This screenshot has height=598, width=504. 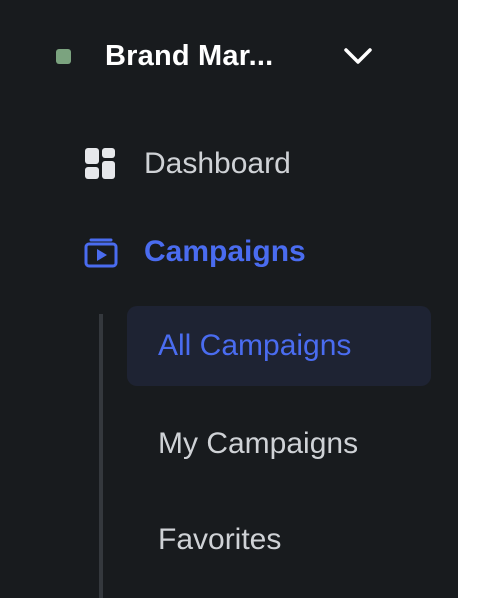 What do you see at coordinates (220, 539) in the screenshot?
I see `sidebar-subitem-label: Favorites` at bounding box center [220, 539].